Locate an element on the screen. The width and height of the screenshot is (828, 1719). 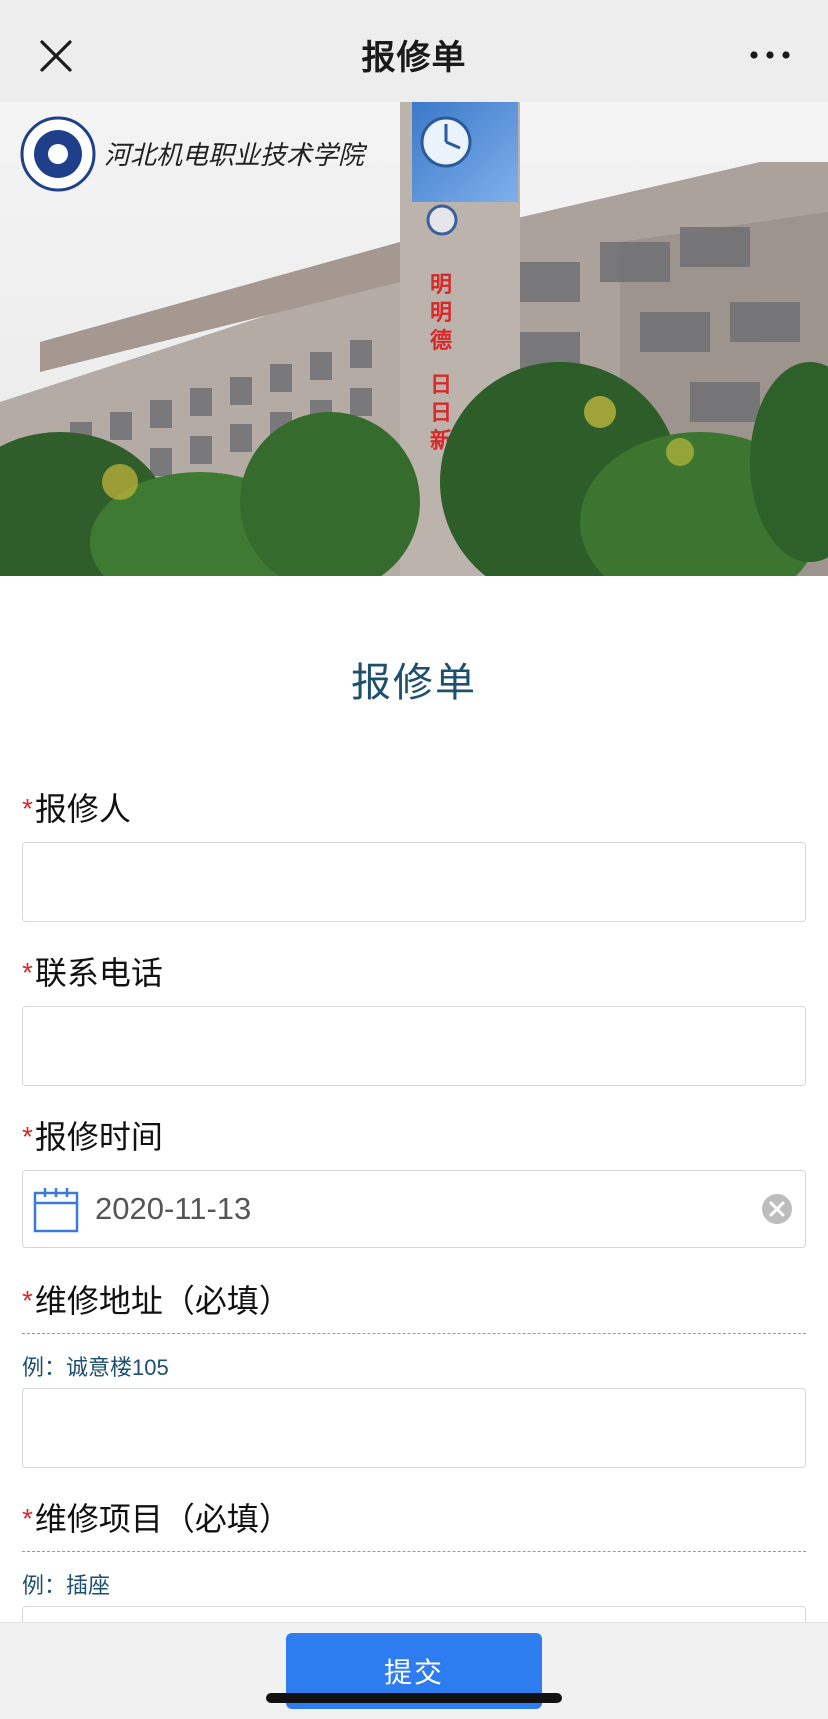
bottom-action-bar: 提交 is located at coordinates (414, 1670).